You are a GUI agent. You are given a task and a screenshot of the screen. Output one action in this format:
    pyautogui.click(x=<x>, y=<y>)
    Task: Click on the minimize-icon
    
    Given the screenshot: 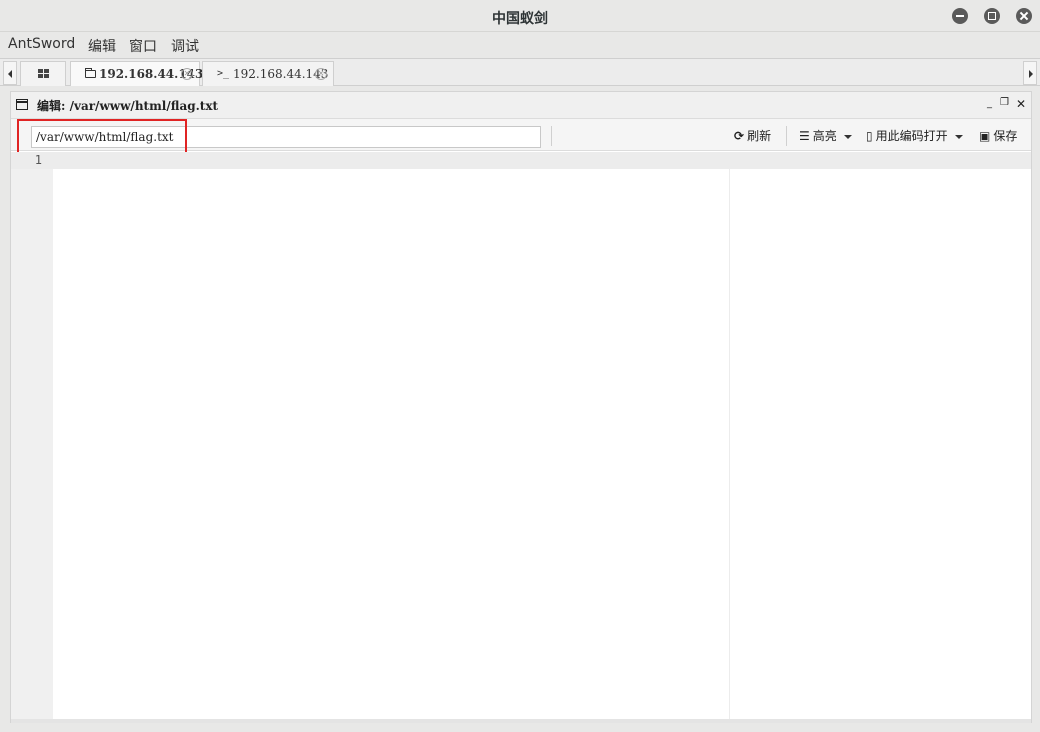 What is the action you would take?
    pyautogui.click(x=960, y=16)
    